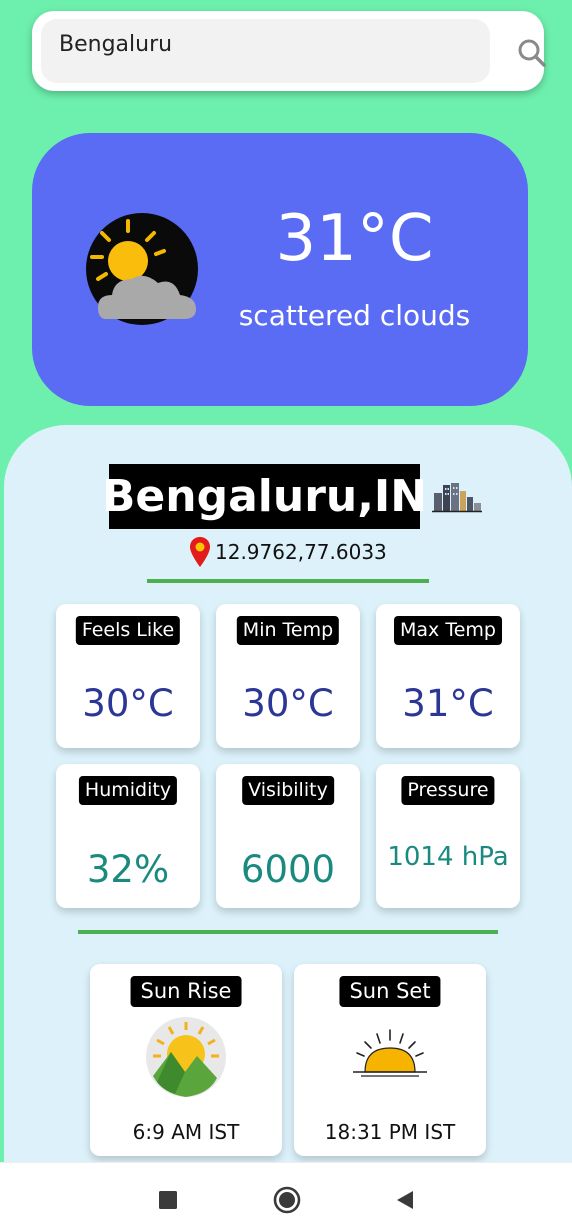  I want to click on sunset-card: Sun Set 18:31 PM IST, so click(390, 1060).